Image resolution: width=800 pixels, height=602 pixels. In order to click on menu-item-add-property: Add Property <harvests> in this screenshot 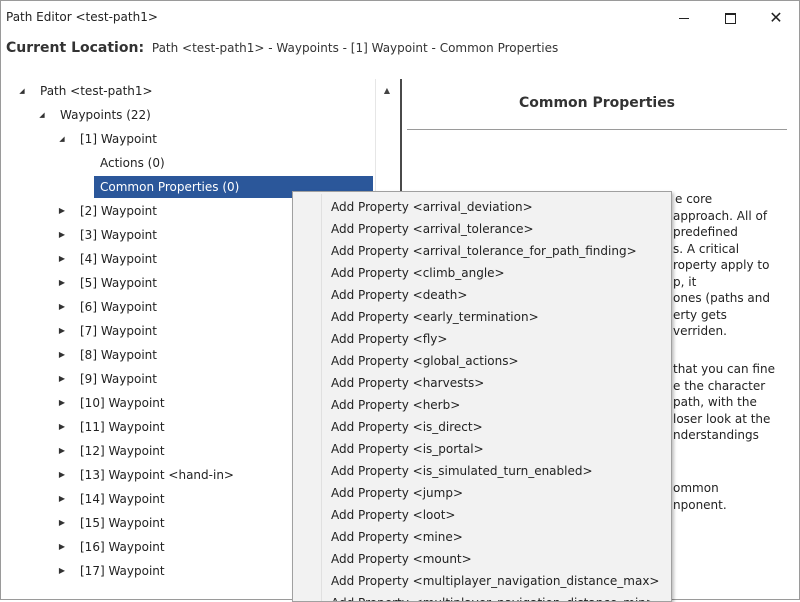, I will do `click(480, 383)`.